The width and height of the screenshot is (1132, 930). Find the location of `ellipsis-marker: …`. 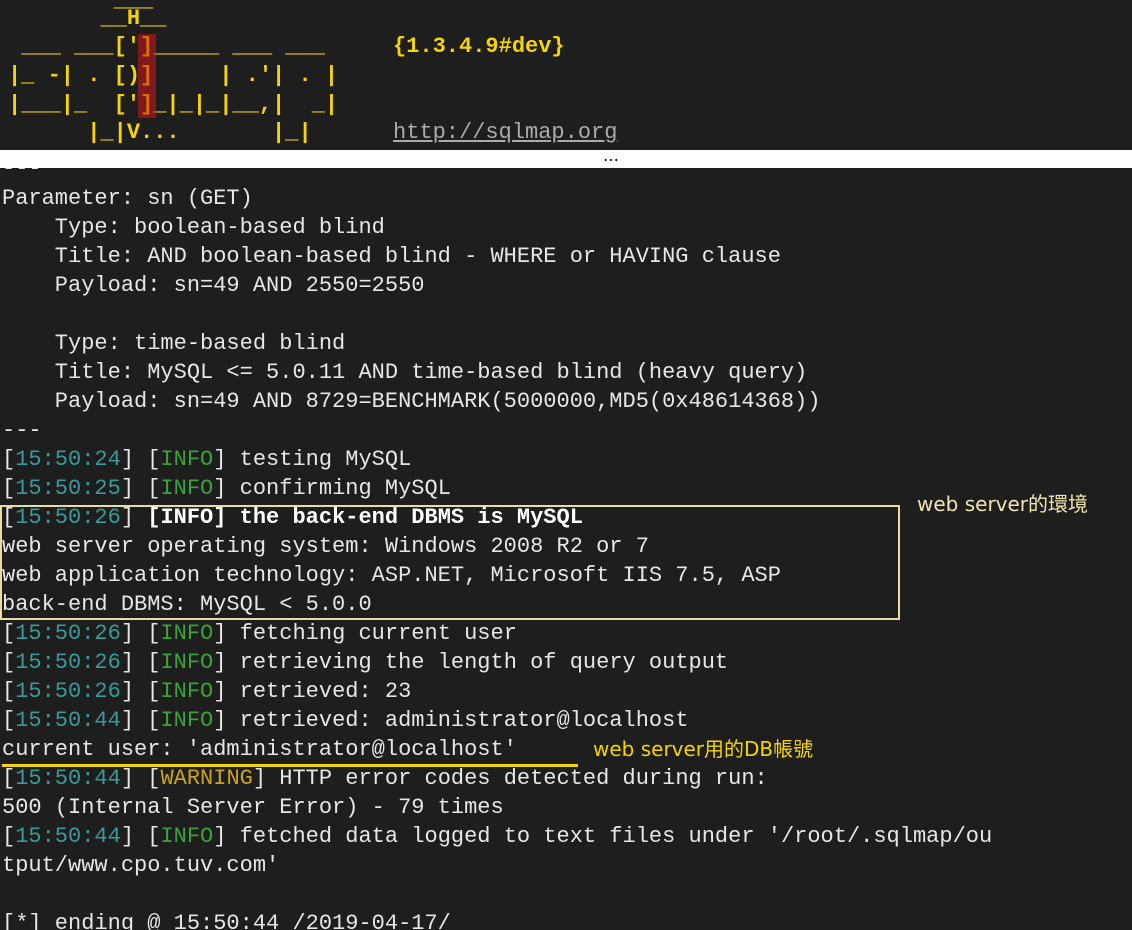

ellipsis-marker: … is located at coordinates (611, 155).